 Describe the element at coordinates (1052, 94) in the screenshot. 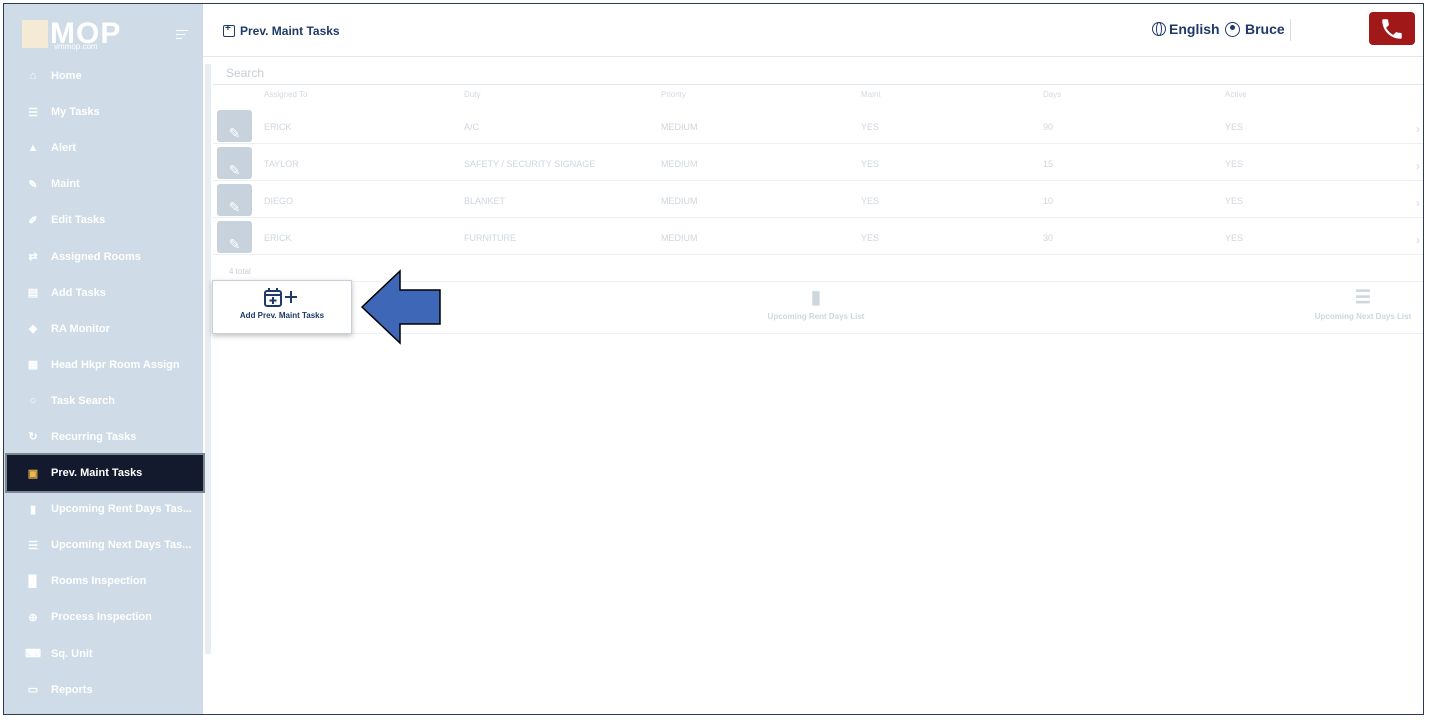

I see `column-header: Days` at that location.